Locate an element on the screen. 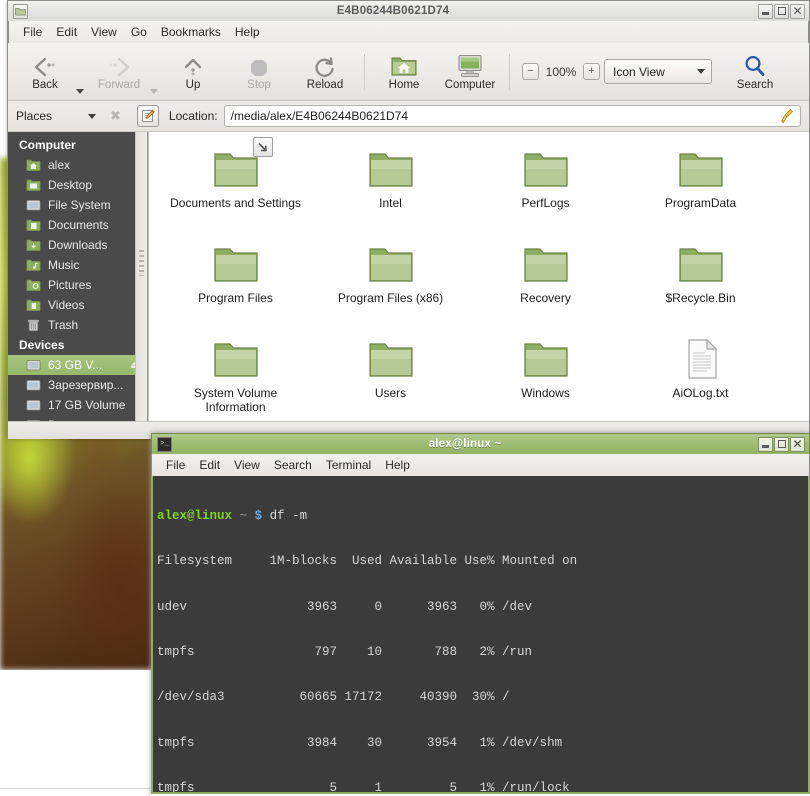 Image resolution: width=810 pixels, height=796 pixels. file-manager-menubar: File Edit View Go Bookmarks Help is located at coordinates (408, 32).